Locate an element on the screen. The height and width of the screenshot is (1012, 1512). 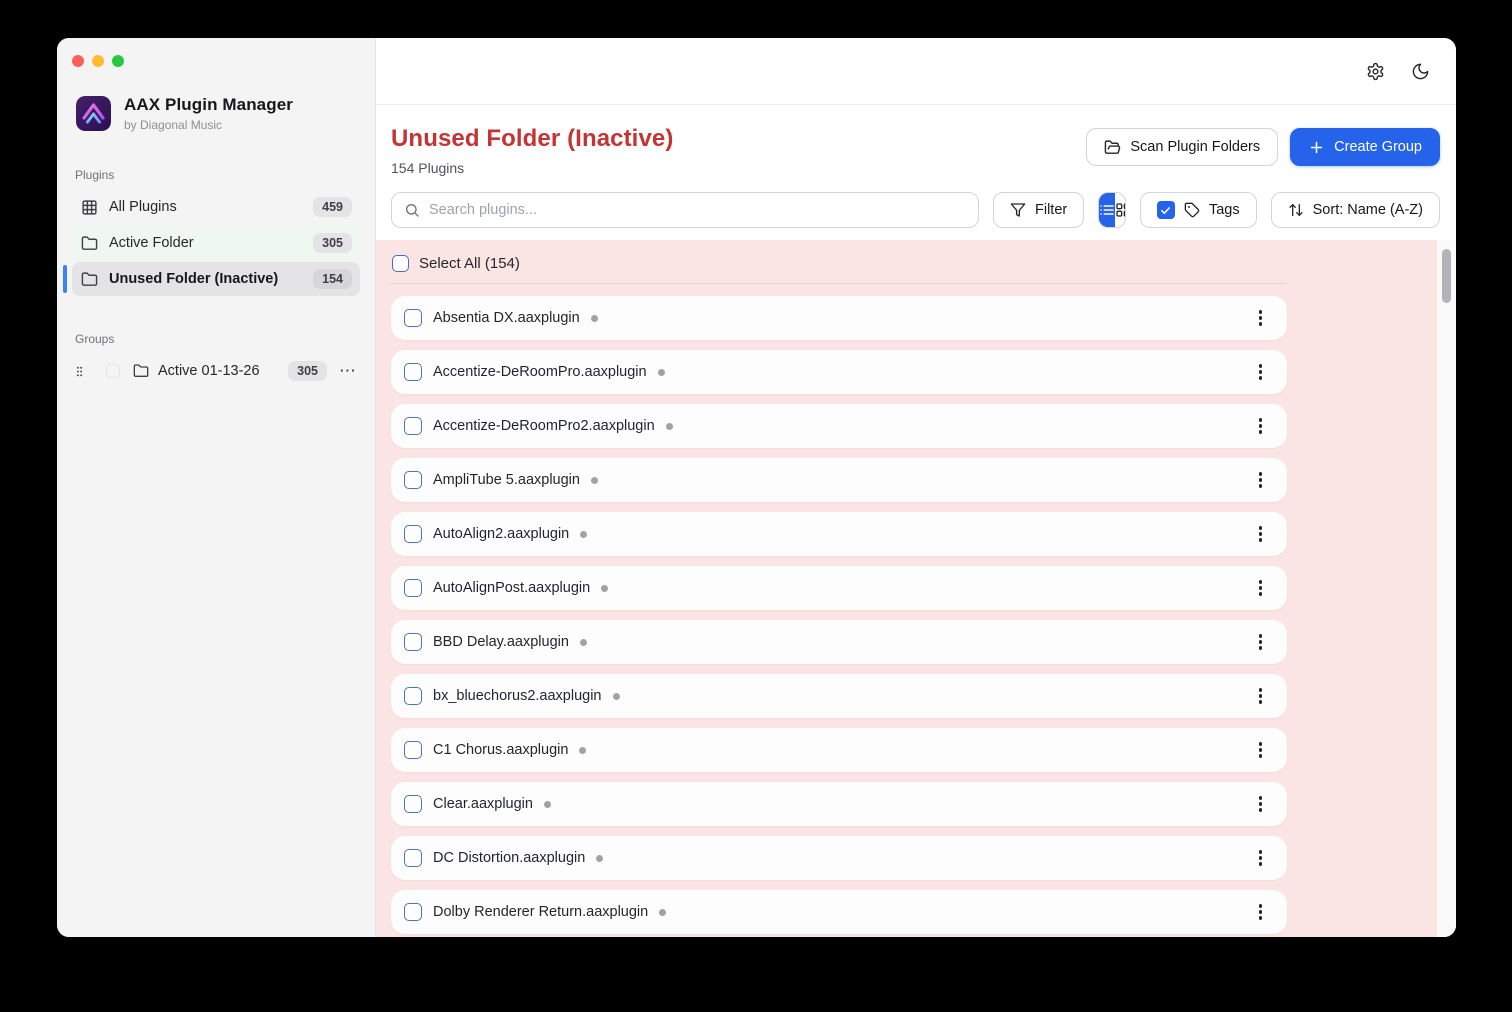
tags-checkbox is located at coordinates (1165, 210).